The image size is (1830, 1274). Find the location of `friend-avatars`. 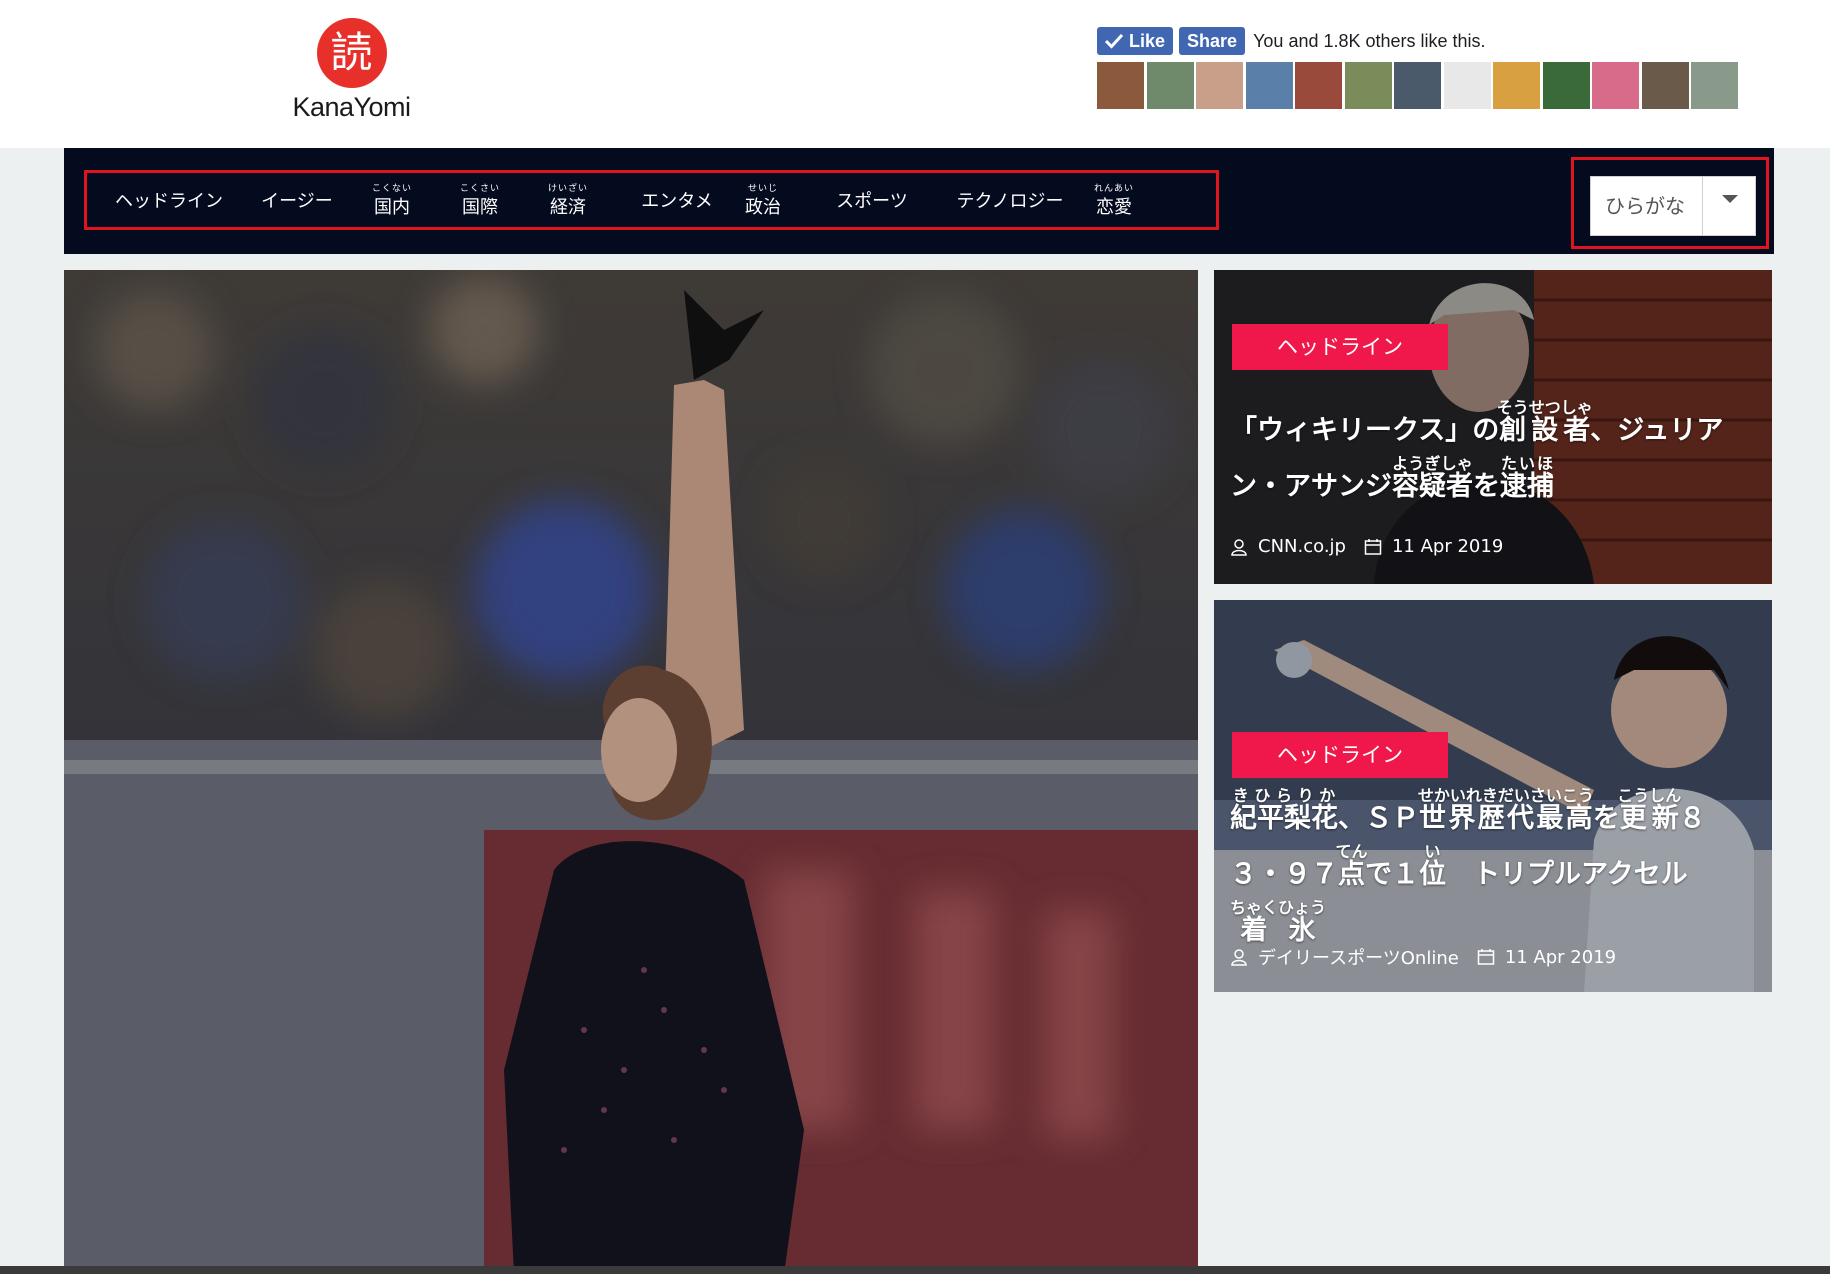

friend-avatars is located at coordinates (1419, 85).